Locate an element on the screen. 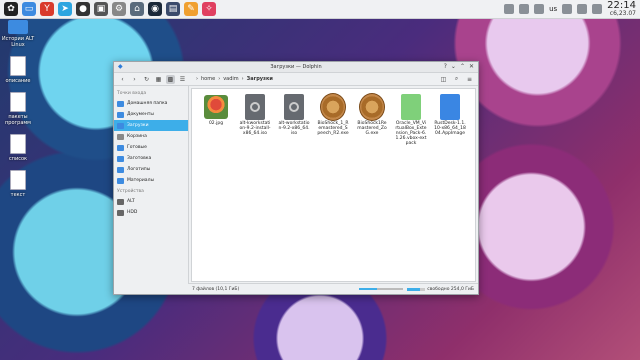  file-item: alt-workstation-9.2-x86_64.iso is located at coordinates (294, 120).